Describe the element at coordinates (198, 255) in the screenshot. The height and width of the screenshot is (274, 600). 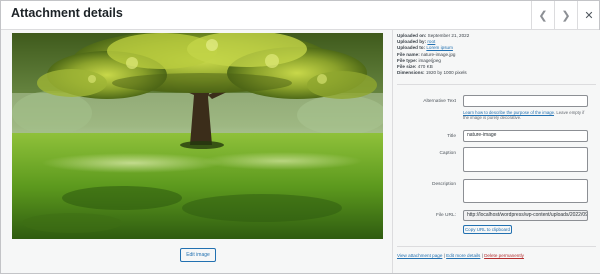
I see `edit-image-button: Edit image` at that location.